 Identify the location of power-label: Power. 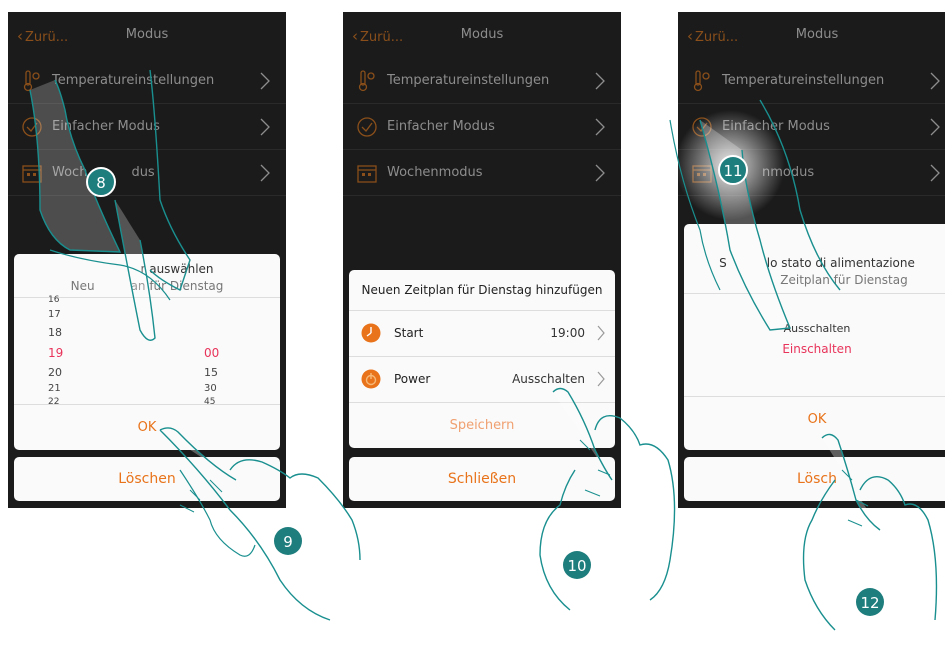
(412, 379).